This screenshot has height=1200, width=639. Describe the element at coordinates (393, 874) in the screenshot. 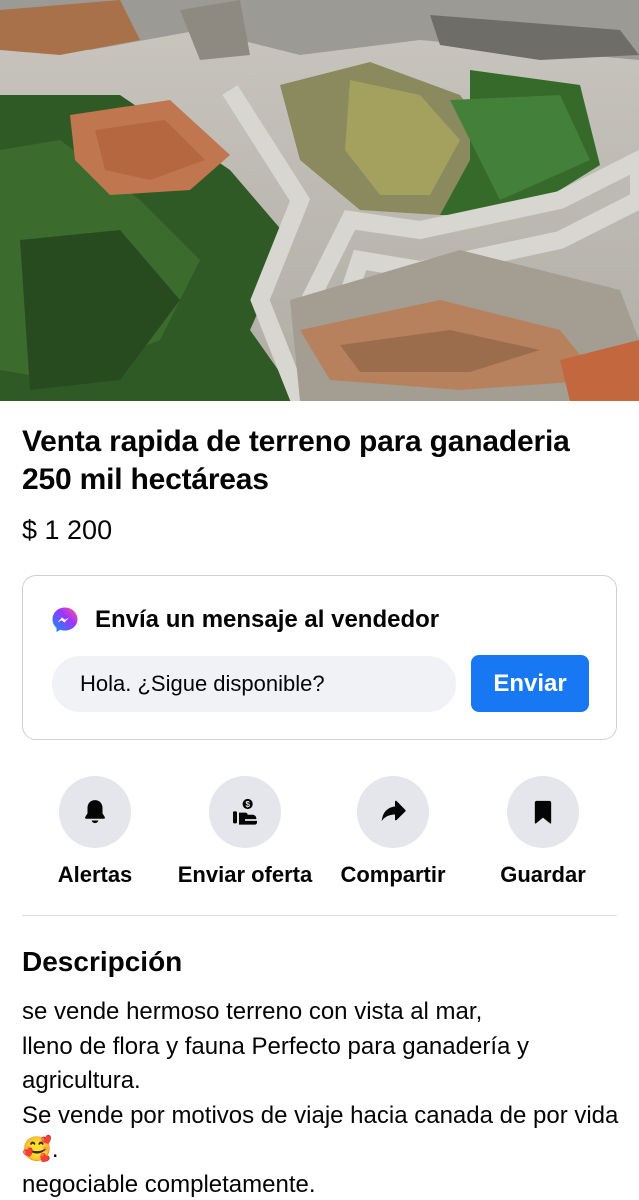

I see `share-label: Compartir` at that location.